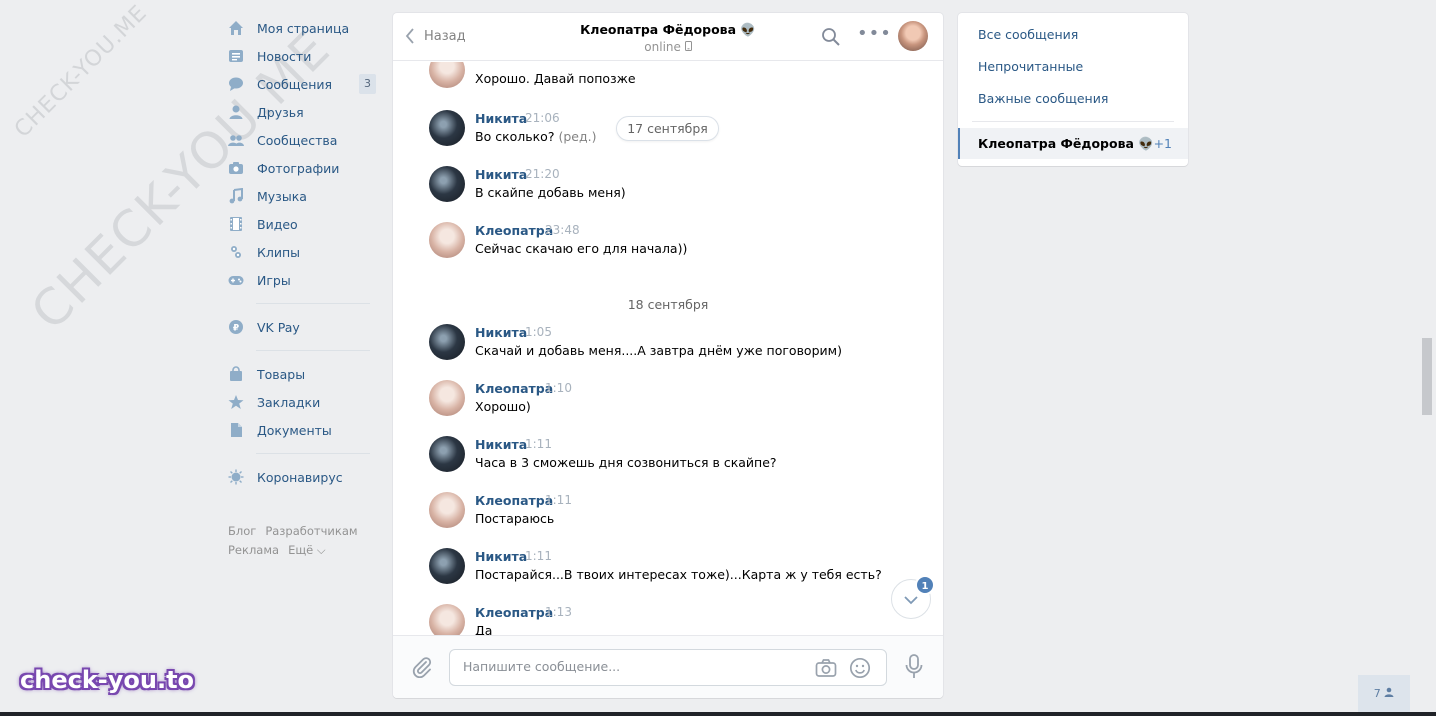 This screenshot has width=1436, height=716. I want to click on messages-count-badge: 3, so click(367, 84).